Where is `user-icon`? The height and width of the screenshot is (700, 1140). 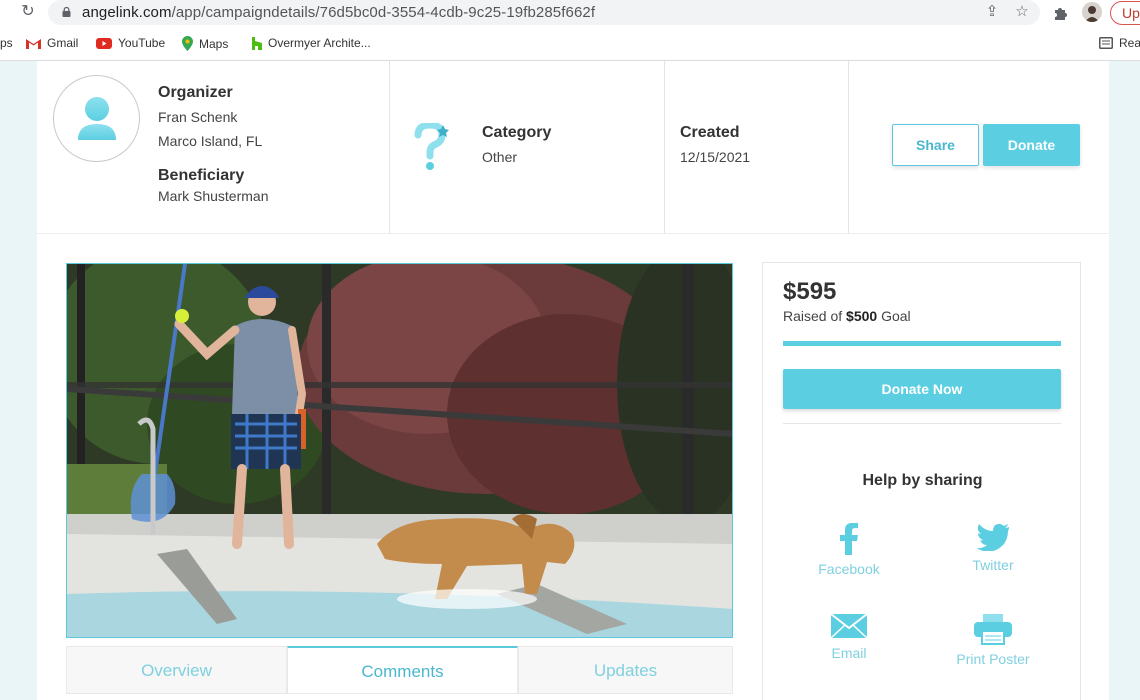
user-icon is located at coordinates (97, 118).